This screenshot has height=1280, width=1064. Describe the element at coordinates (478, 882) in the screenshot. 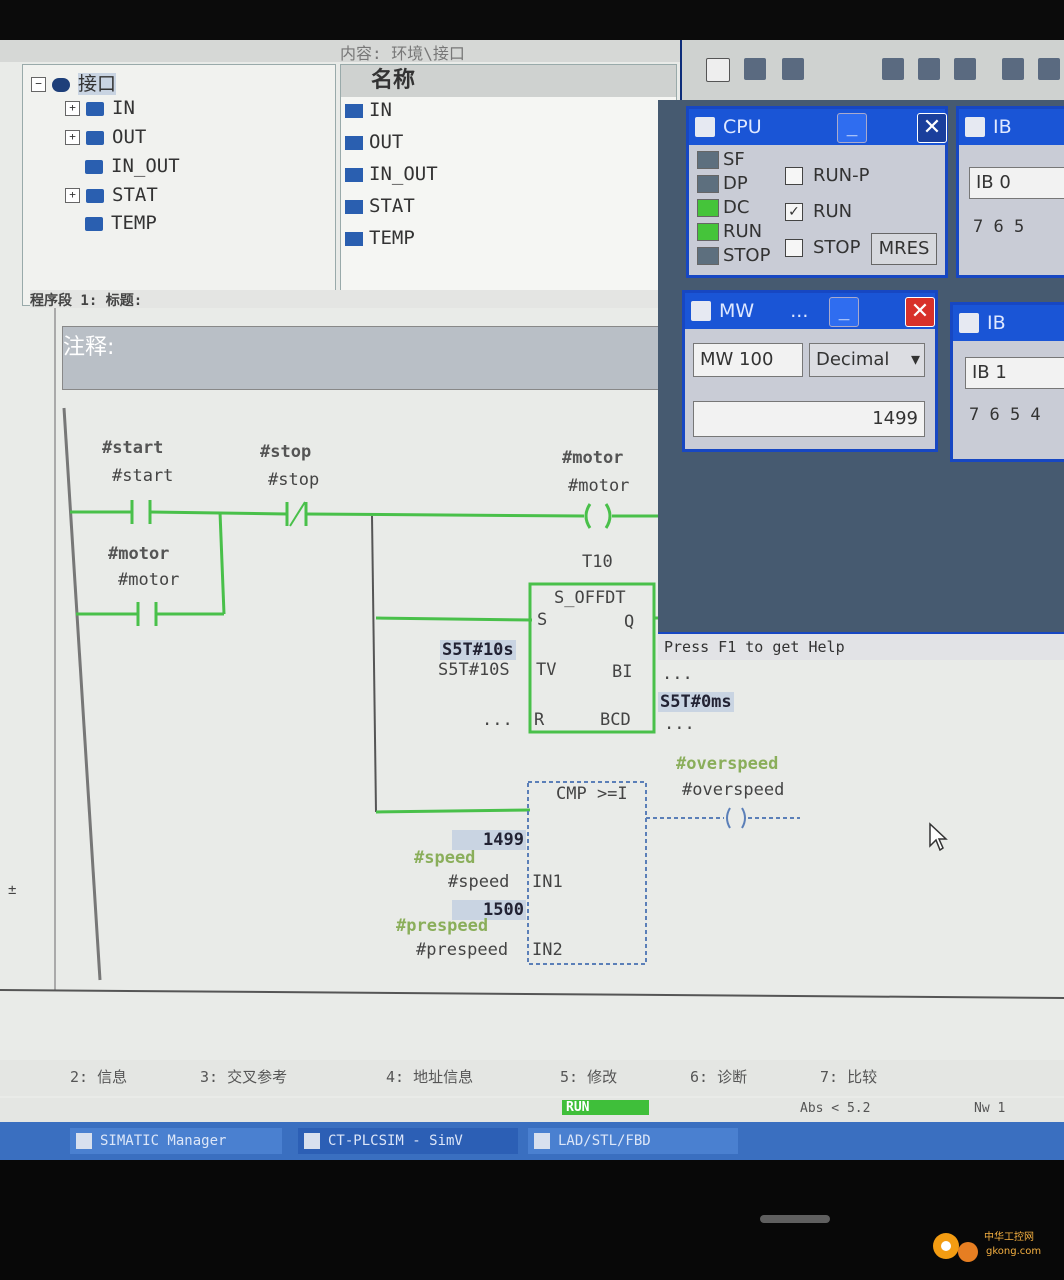

I see `speed-operand: #speed` at that location.